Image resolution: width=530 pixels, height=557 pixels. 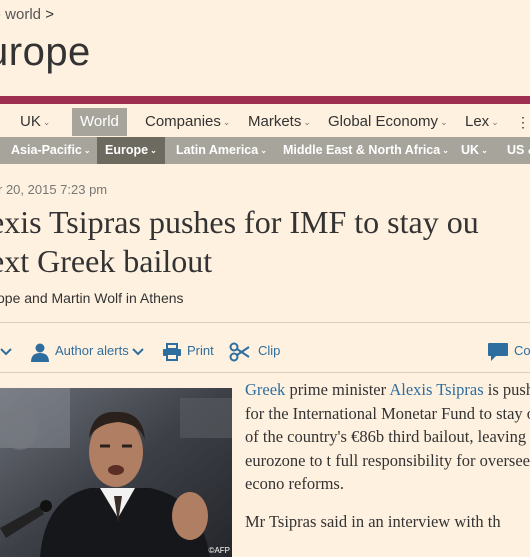 What do you see at coordinates (337, 389) in the screenshot?
I see `paragraph-text: prime minister` at bounding box center [337, 389].